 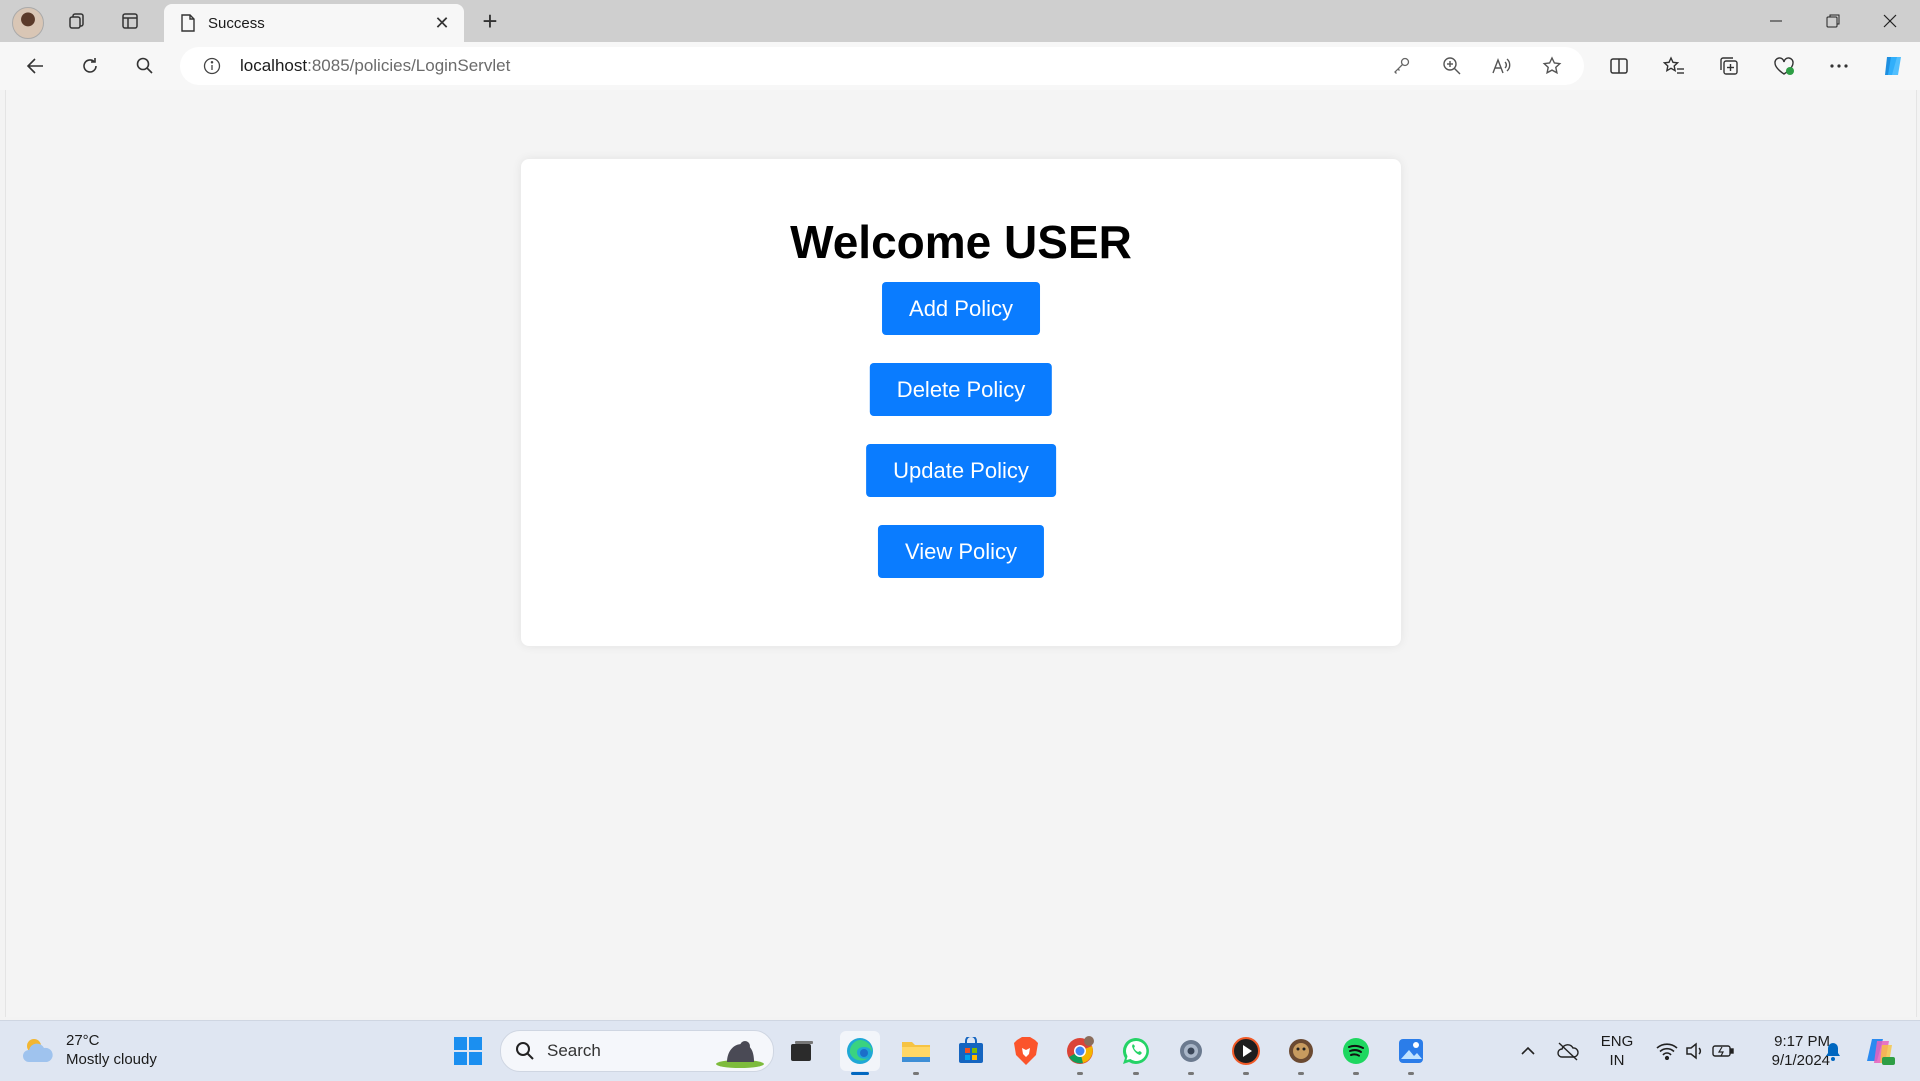 What do you see at coordinates (860, 1073) in the screenshot?
I see `active-indicator` at bounding box center [860, 1073].